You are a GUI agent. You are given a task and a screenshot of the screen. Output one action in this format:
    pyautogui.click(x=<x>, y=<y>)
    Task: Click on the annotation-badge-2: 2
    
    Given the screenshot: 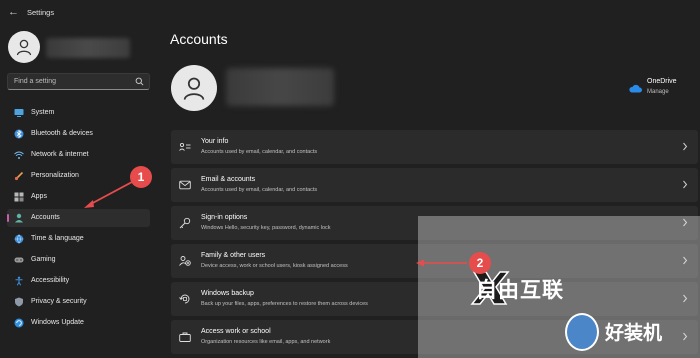 What is the action you would take?
    pyautogui.click(x=480, y=263)
    